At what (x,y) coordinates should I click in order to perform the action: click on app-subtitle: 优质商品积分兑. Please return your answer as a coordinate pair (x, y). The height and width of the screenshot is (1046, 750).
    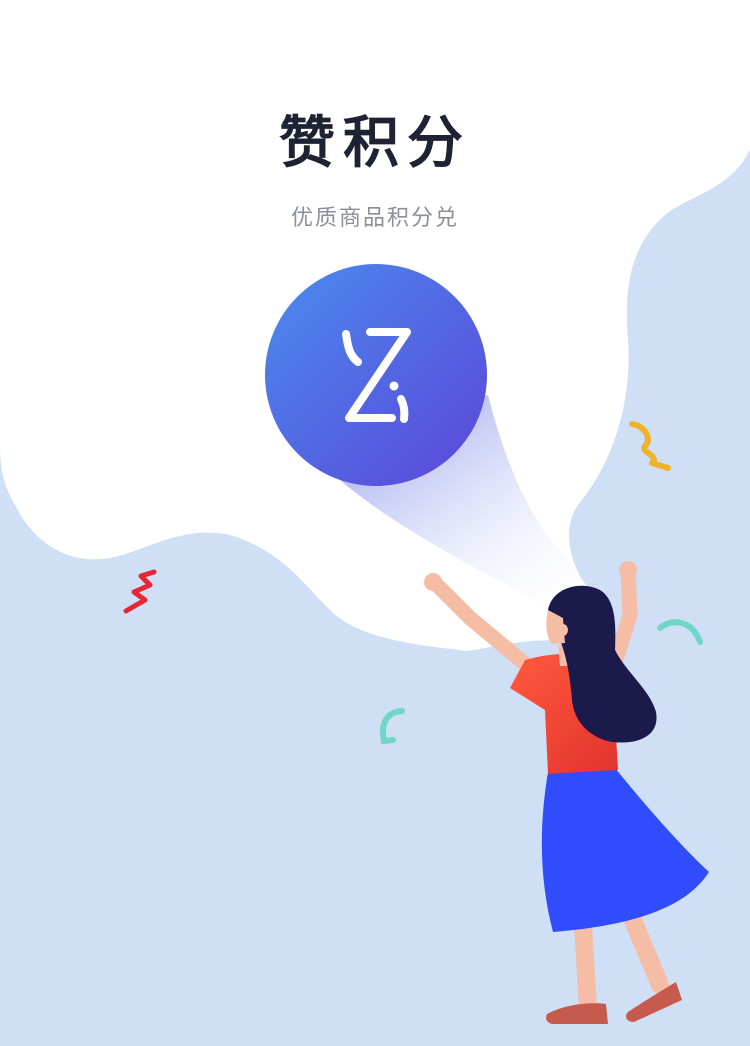
    Looking at the image, I should click on (374, 218).